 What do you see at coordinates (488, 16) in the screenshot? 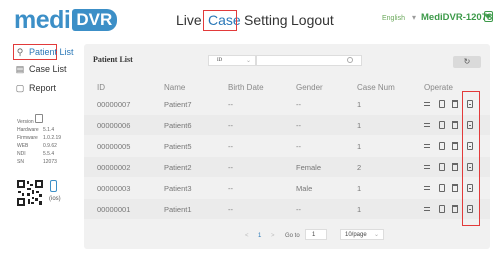
I see `device-status-icon` at bounding box center [488, 16].